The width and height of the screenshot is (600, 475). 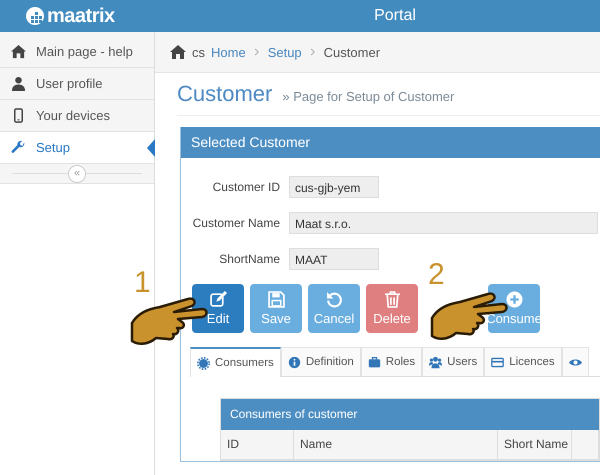 I want to click on portal-title: Portal, so click(x=395, y=16).